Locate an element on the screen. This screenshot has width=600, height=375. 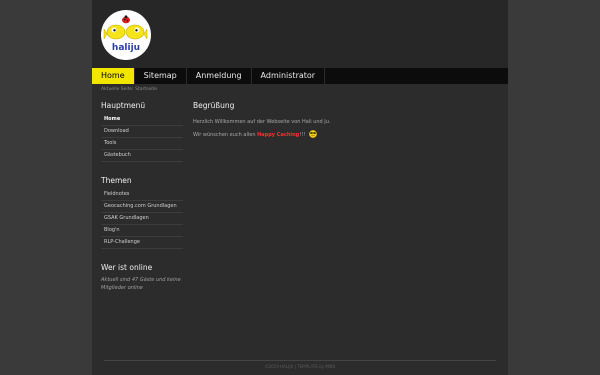
menu-item-home: Home is located at coordinates (142, 120).